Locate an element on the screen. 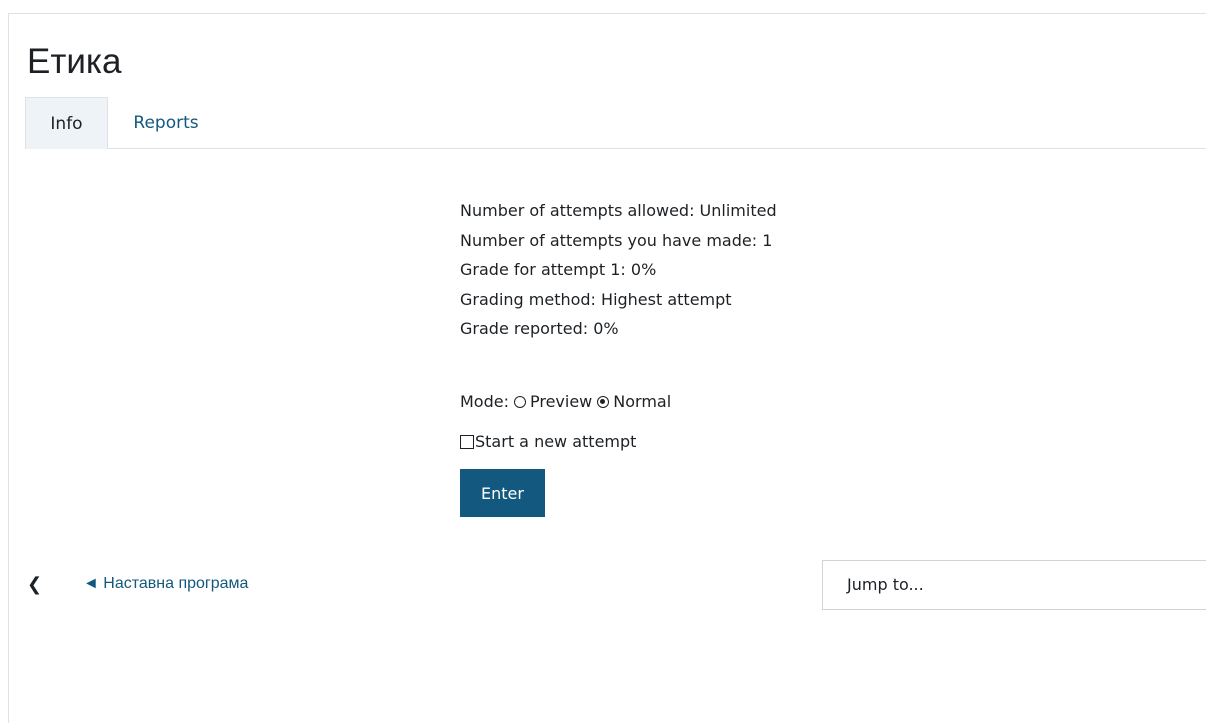 This screenshot has width=1206, height=723. chevron-left-icon: ❮ is located at coordinates (40, 584).